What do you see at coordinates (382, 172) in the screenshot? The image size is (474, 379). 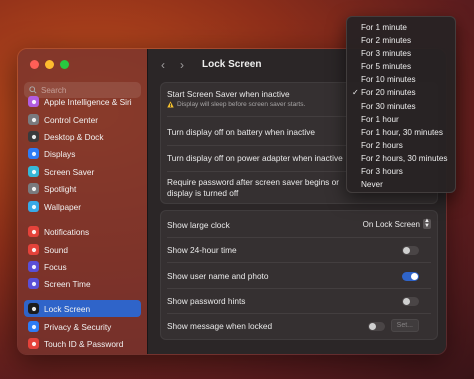 I see `menu-item-label: For 3 hours` at bounding box center [382, 172].